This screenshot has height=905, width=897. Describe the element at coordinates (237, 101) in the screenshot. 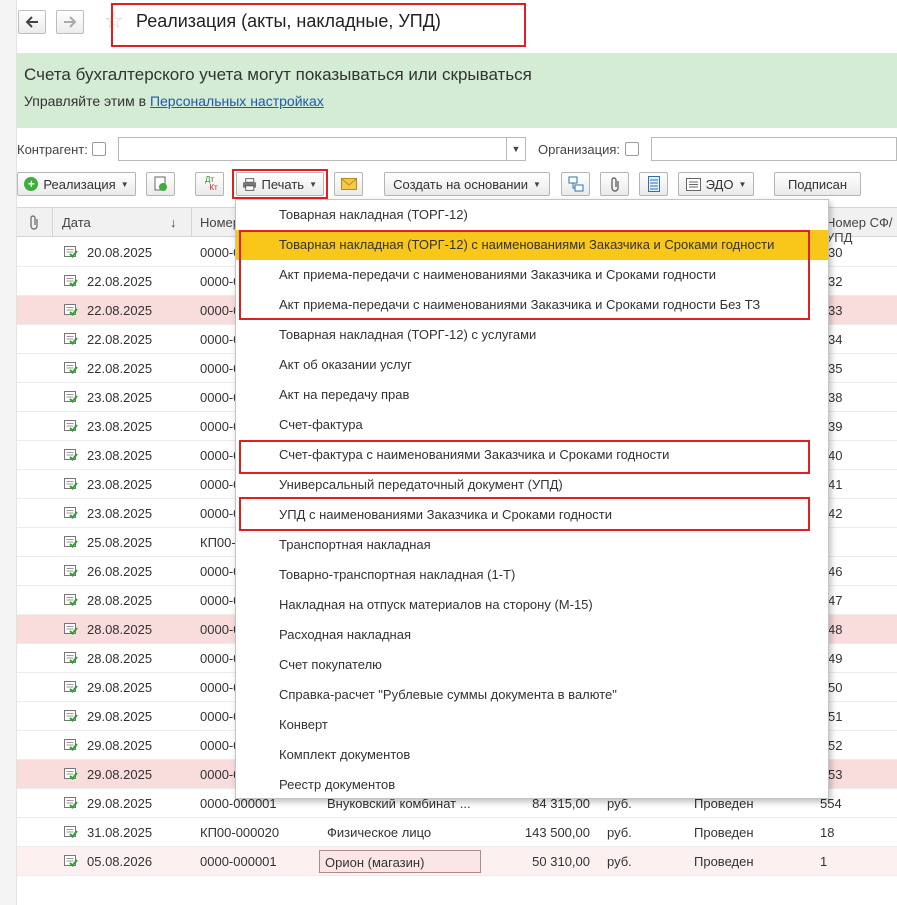

I see `personal-settings-link: Персональных настройках` at that location.